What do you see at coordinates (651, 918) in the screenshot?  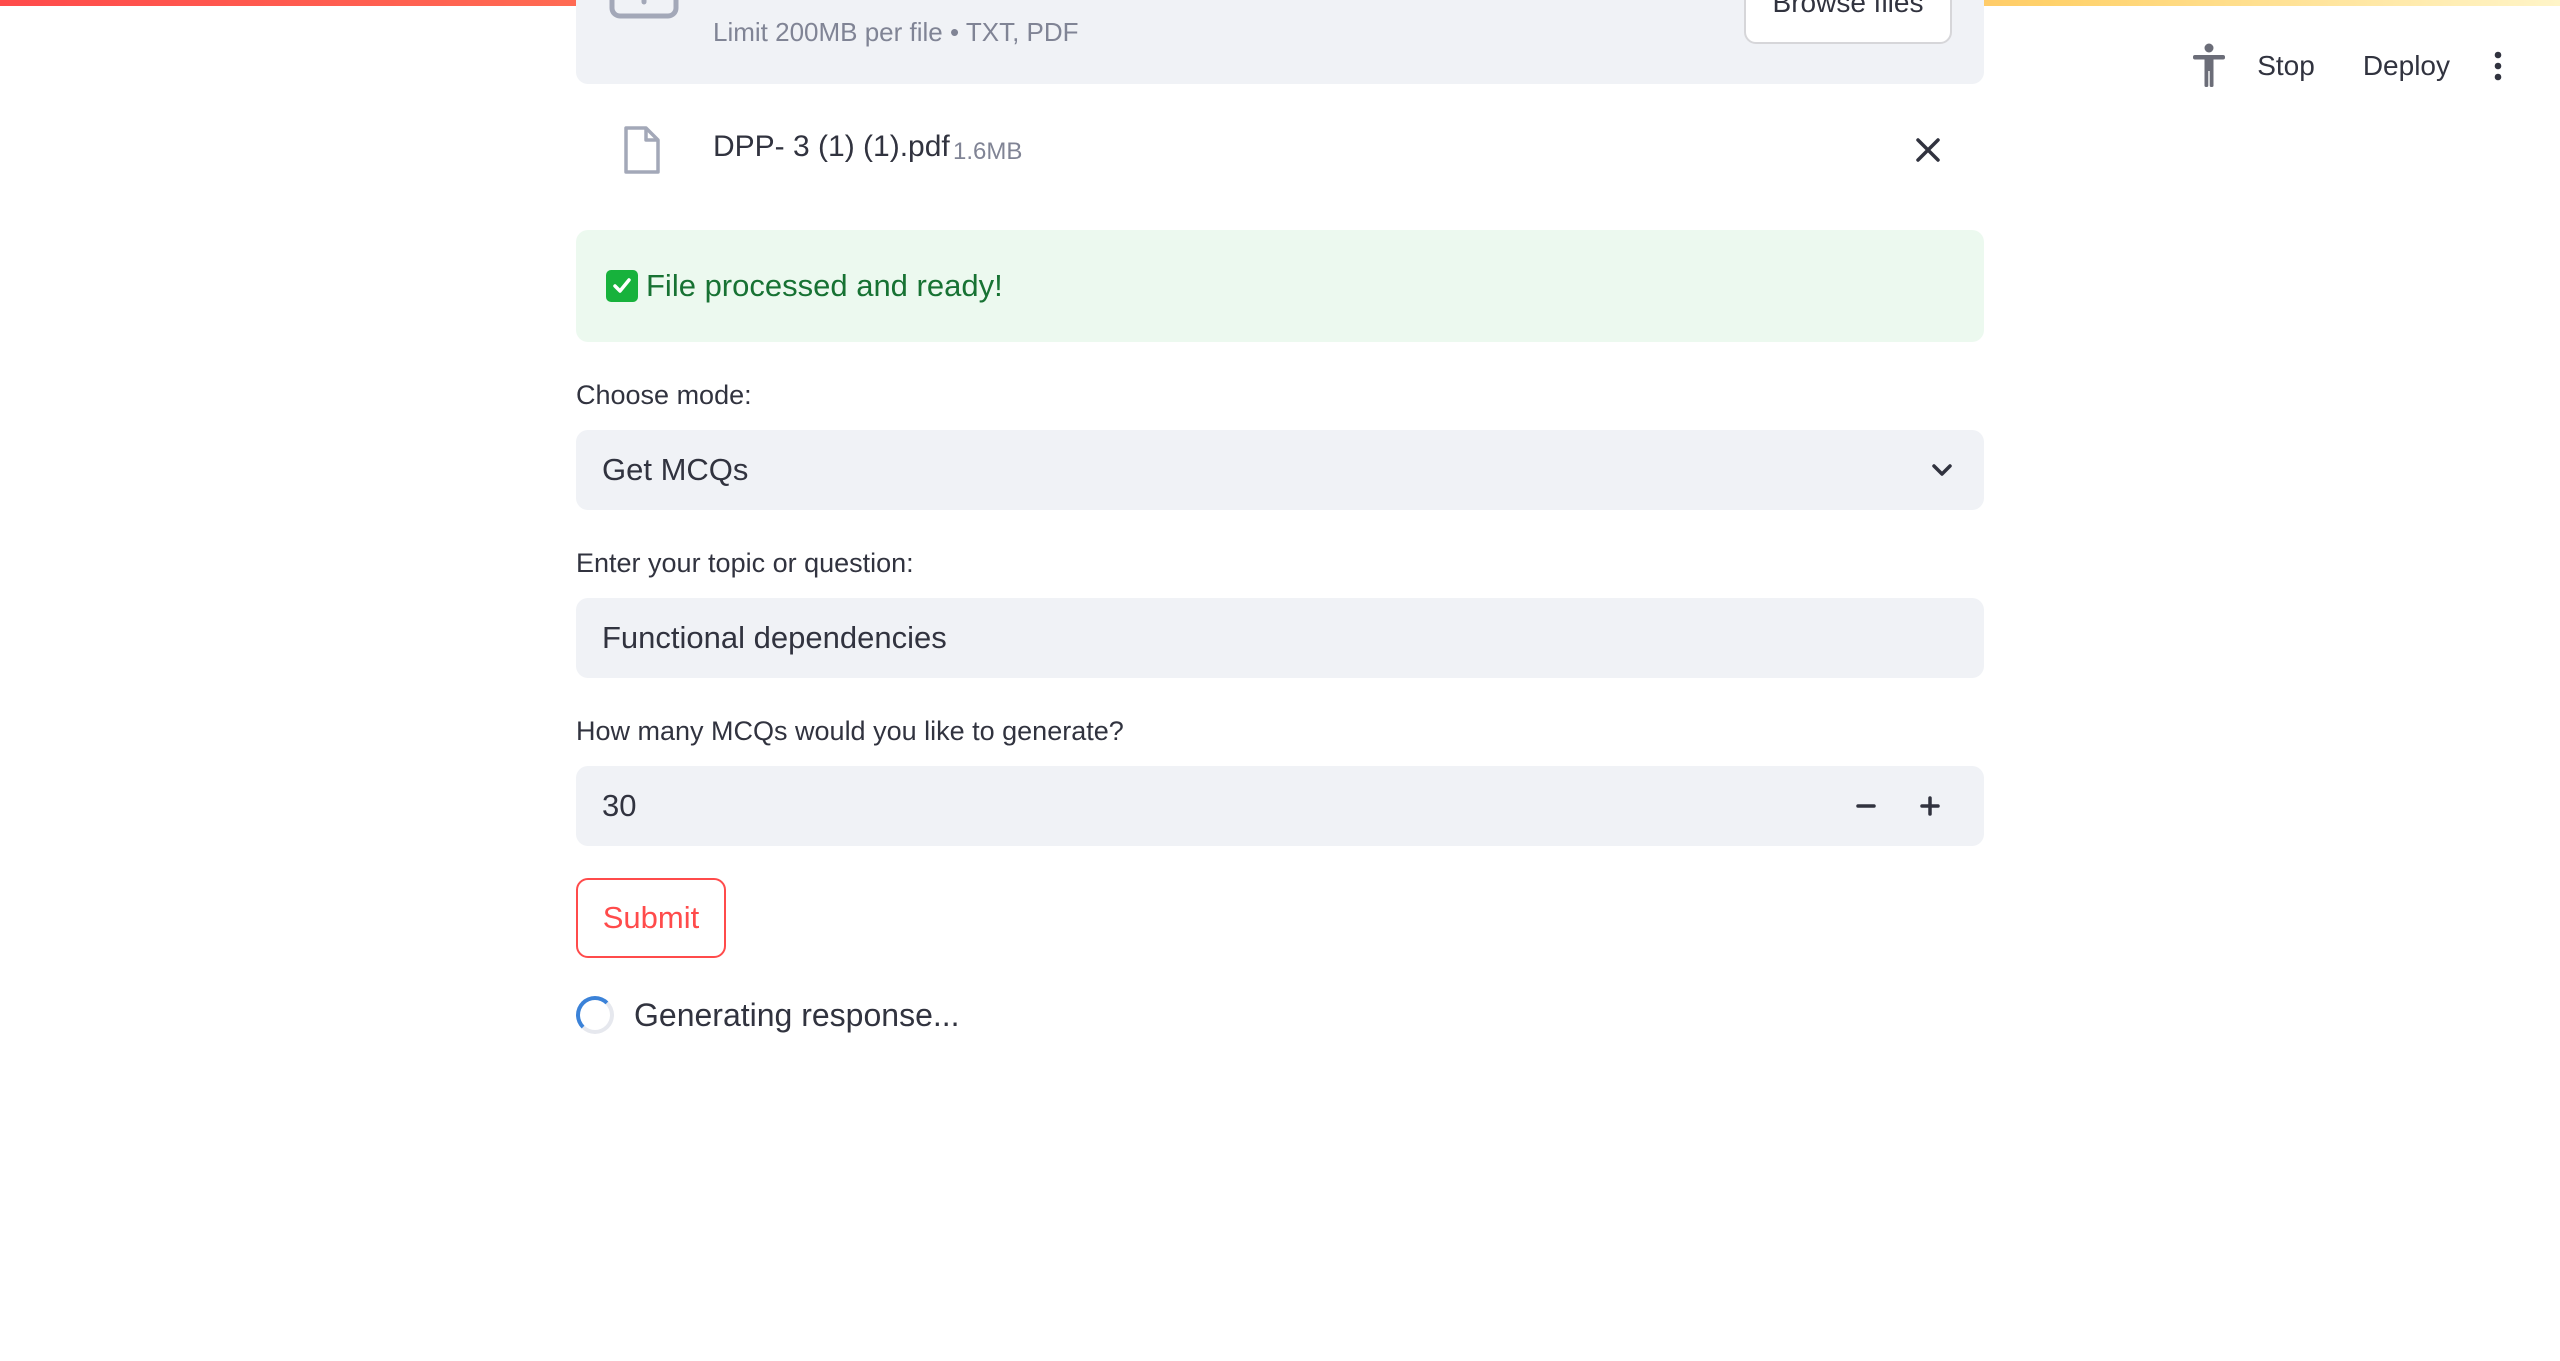 I see `submit-button: Submit` at bounding box center [651, 918].